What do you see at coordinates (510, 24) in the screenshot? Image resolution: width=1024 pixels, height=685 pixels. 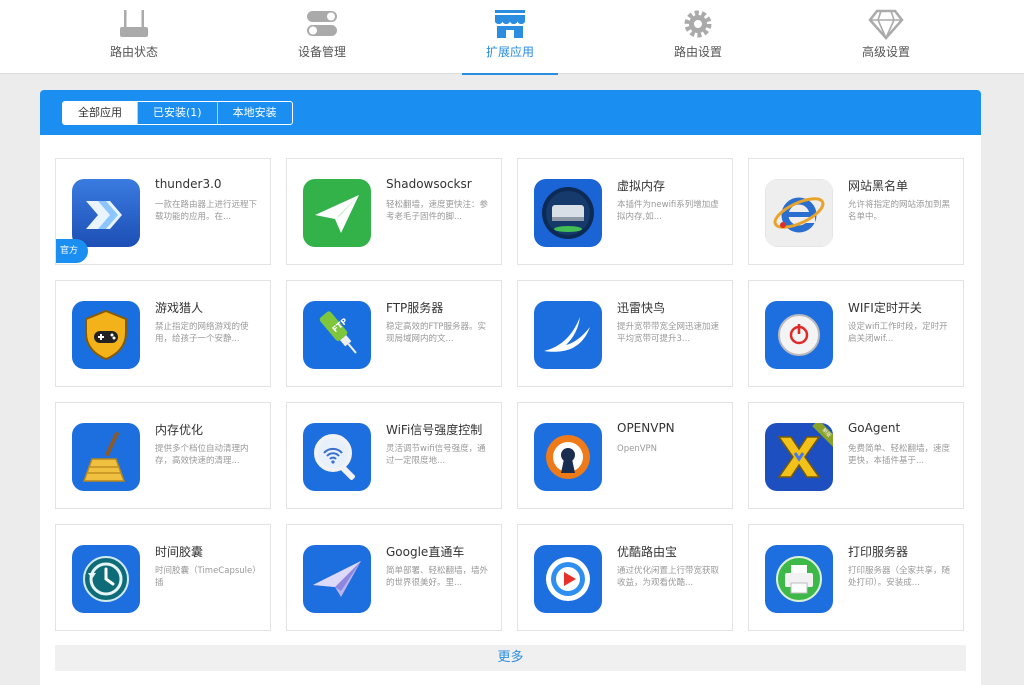 I see `store-icon` at bounding box center [510, 24].